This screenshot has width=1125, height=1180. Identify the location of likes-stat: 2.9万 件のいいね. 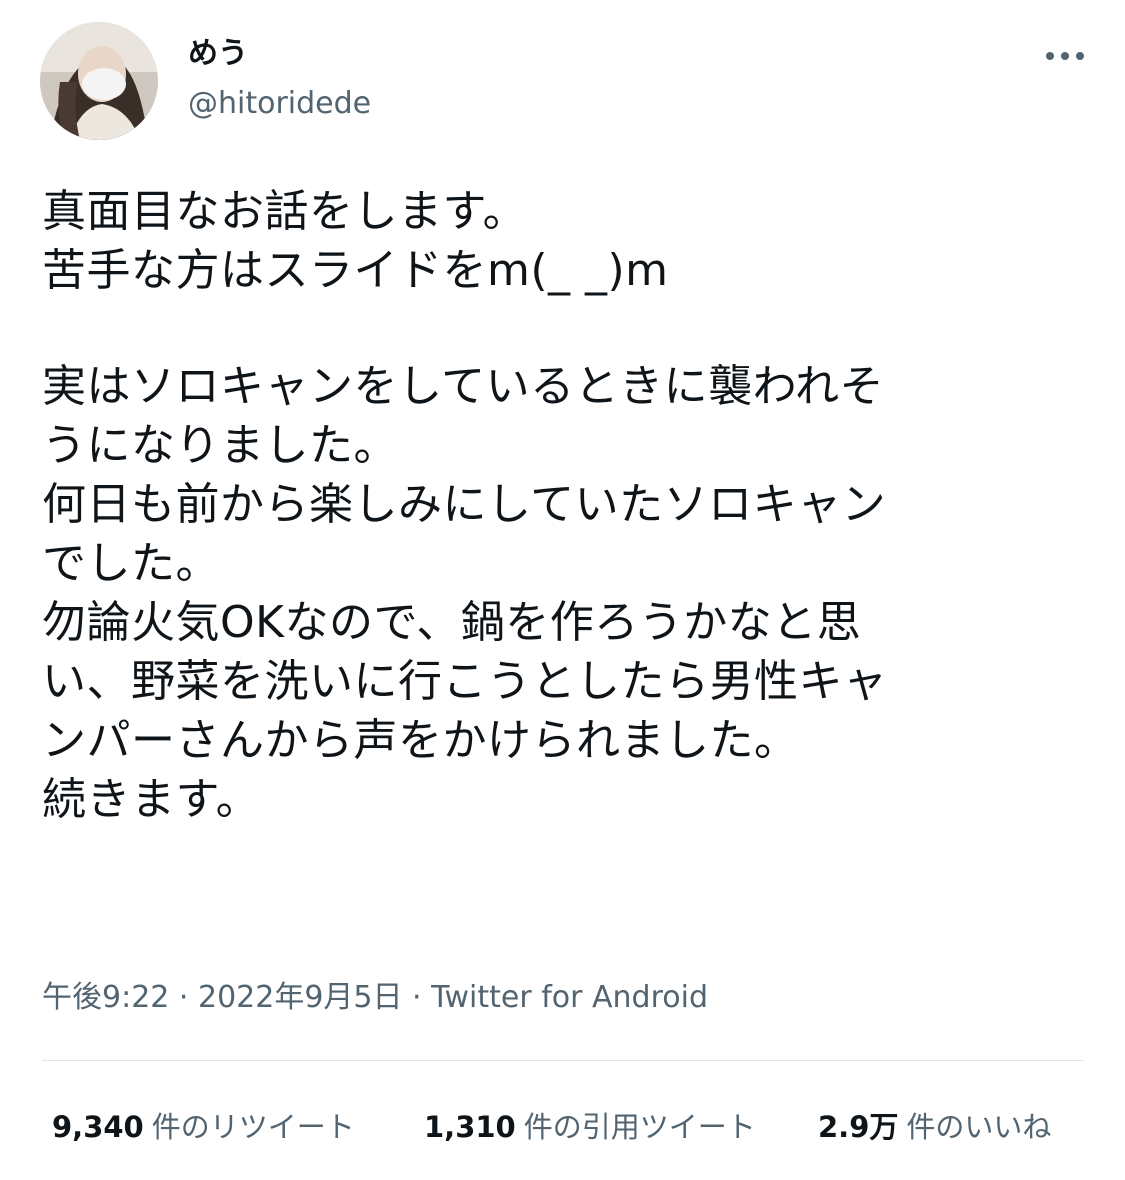
(934, 1127).